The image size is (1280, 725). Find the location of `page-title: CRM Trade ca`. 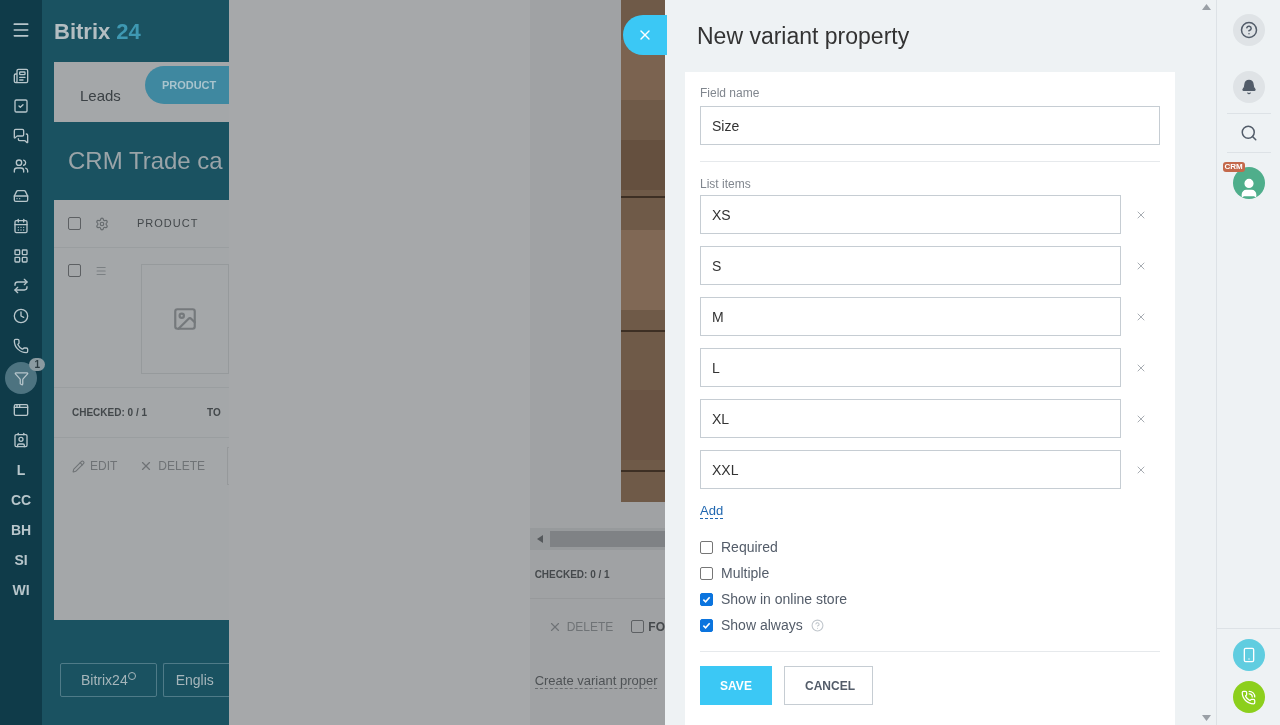

page-title: CRM Trade ca is located at coordinates (145, 161).